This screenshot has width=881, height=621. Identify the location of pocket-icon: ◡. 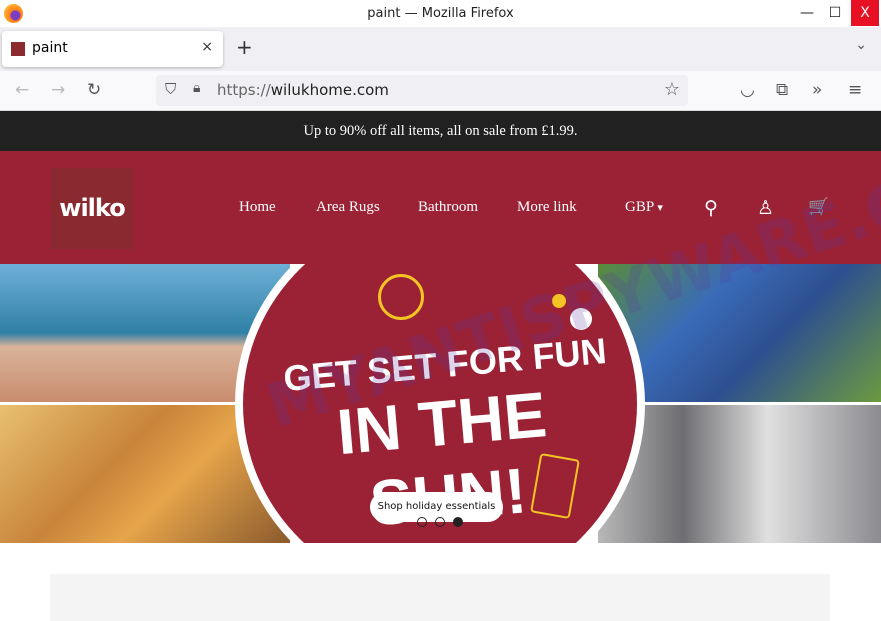
(747, 90).